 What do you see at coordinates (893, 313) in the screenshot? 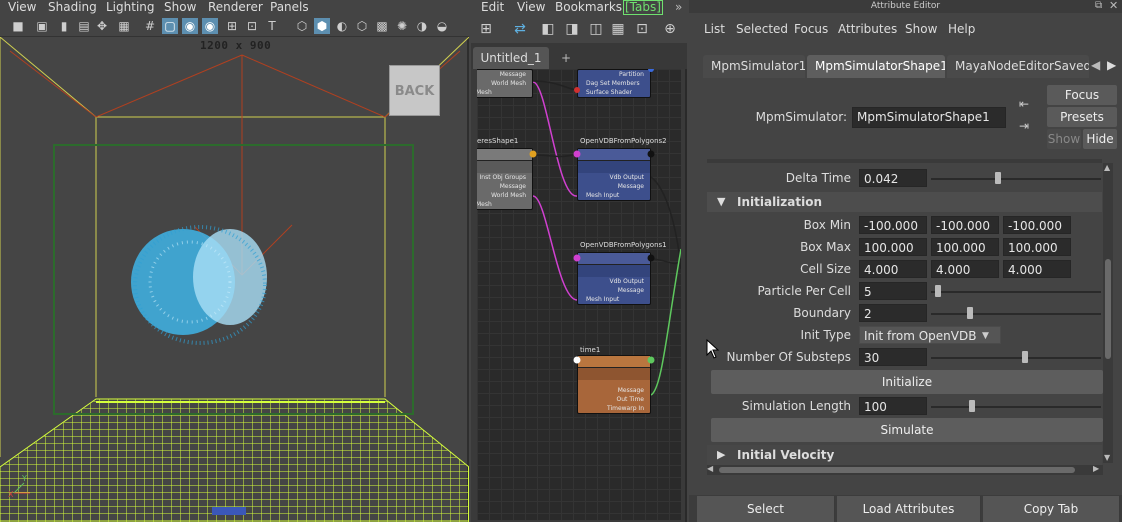
I see `boundary-field: 2` at bounding box center [893, 313].